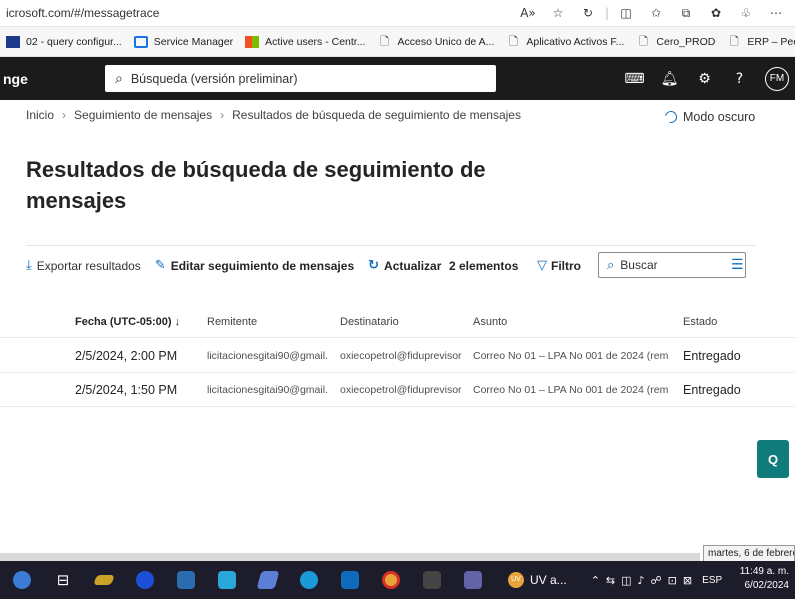 The image size is (795, 599). What do you see at coordinates (300, 78) in the screenshot?
I see `global-search-input: ⌕ Búsqueda (versión preliminar)` at bounding box center [300, 78].